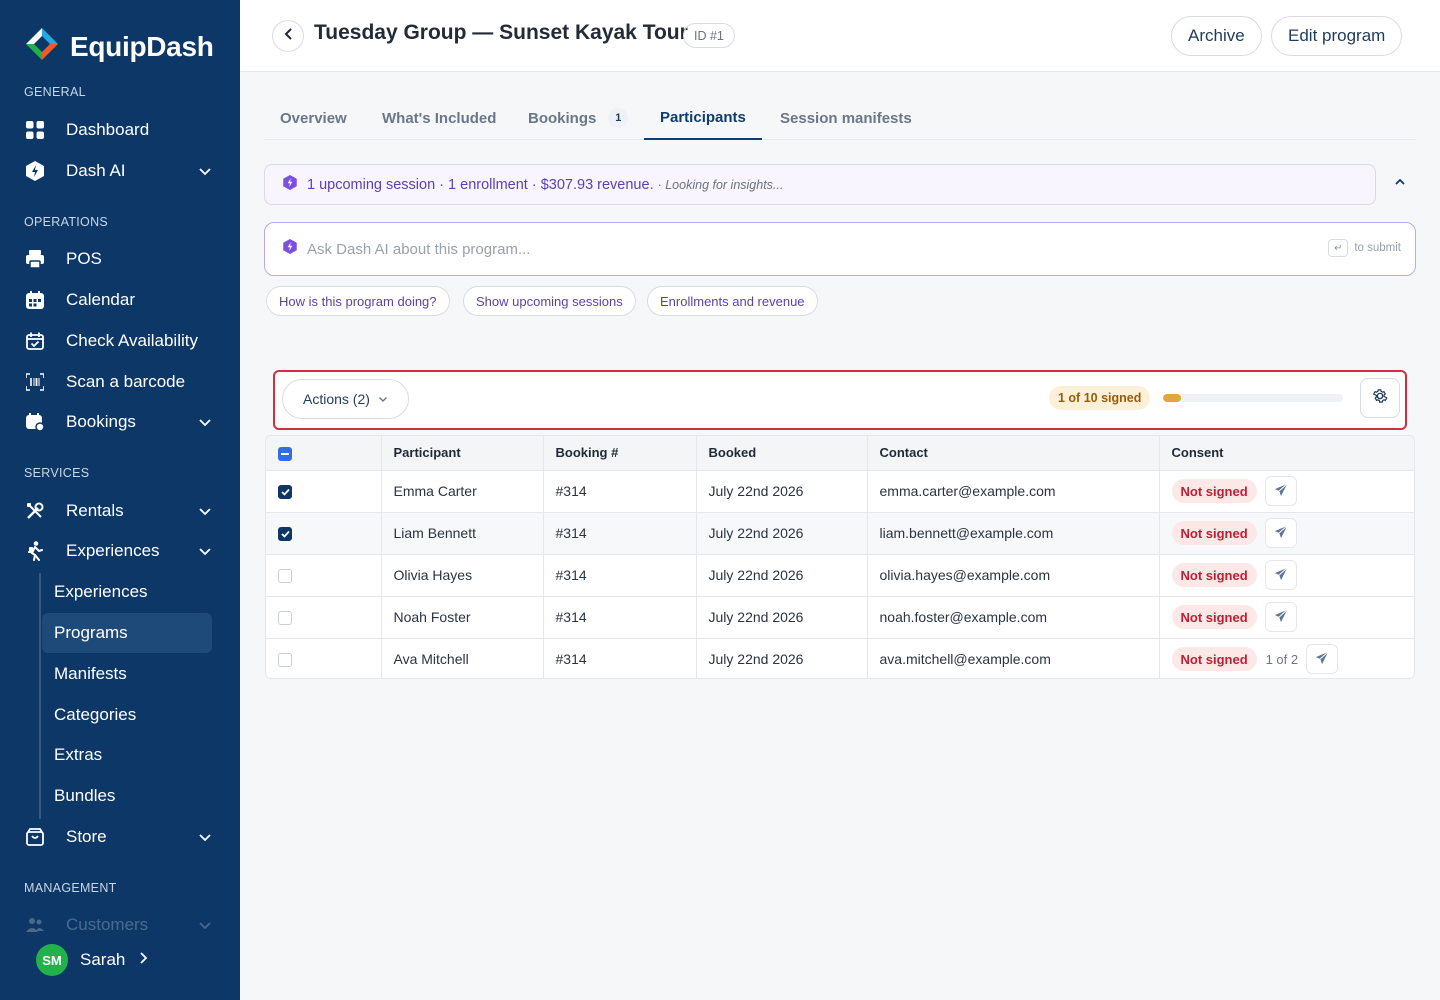 The height and width of the screenshot is (1000, 1440). Describe the element at coordinates (132, 340) in the screenshot. I see `sidebar-item-label: Check Availability` at that location.